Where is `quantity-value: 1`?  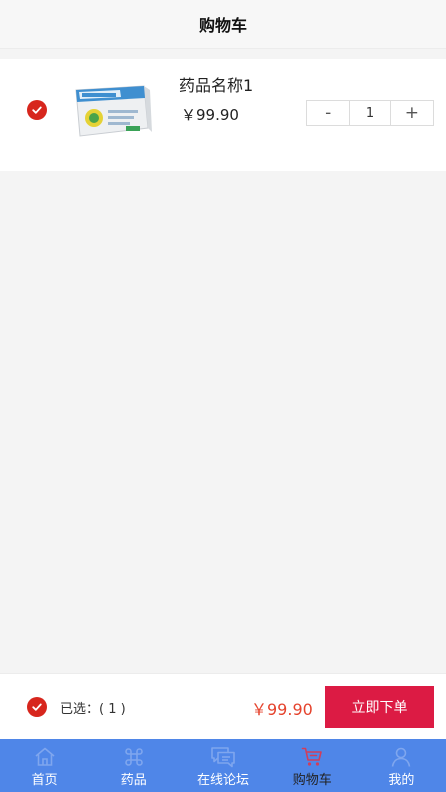
quantity-value: 1 is located at coordinates (370, 113).